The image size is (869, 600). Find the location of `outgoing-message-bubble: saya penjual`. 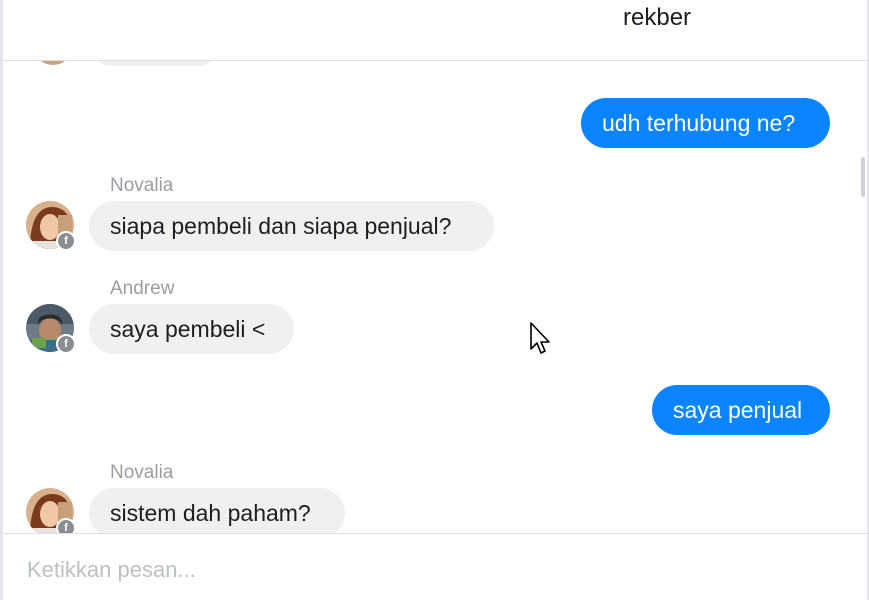

outgoing-message-bubble: saya penjual is located at coordinates (741, 410).